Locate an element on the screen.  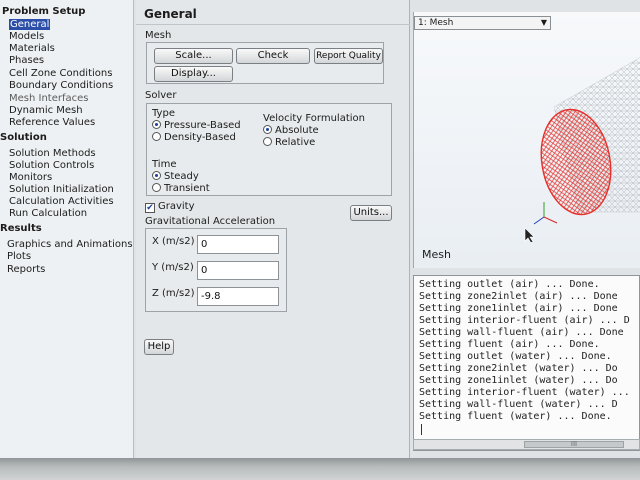
nav-item-models: Models is located at coordinates (26, 37).